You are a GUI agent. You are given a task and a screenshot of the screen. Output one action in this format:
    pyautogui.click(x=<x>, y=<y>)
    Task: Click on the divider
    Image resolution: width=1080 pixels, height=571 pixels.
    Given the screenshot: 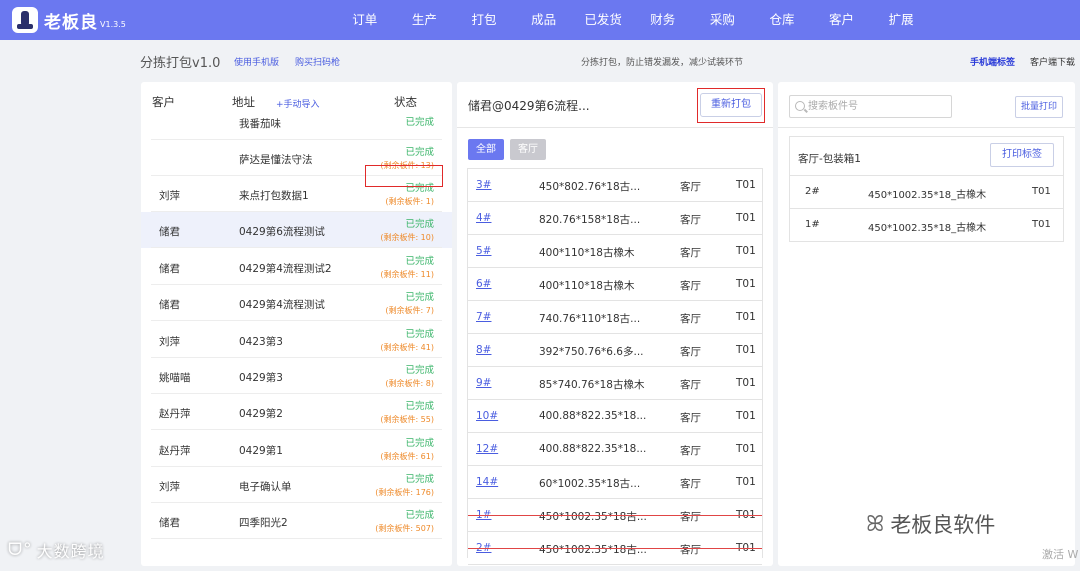 What is the action you would take?
    pyautogui.click(x=926, y=127)
    